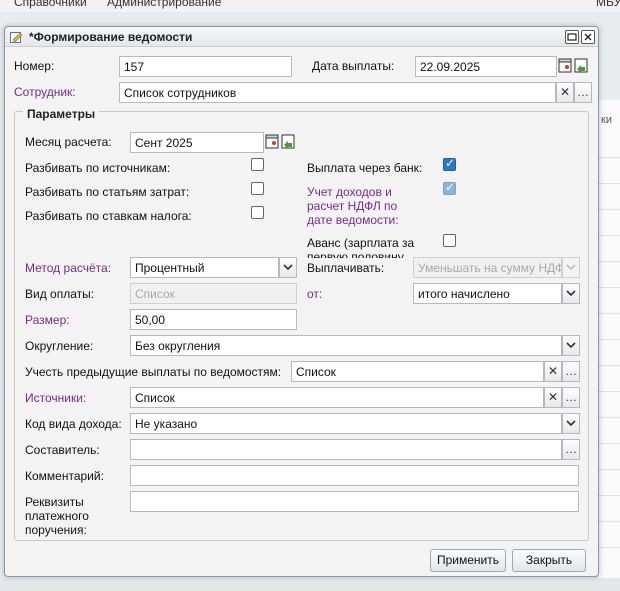 The image size is (620, 591). I want to click on from-select: итого начислено, so click(487, 293).